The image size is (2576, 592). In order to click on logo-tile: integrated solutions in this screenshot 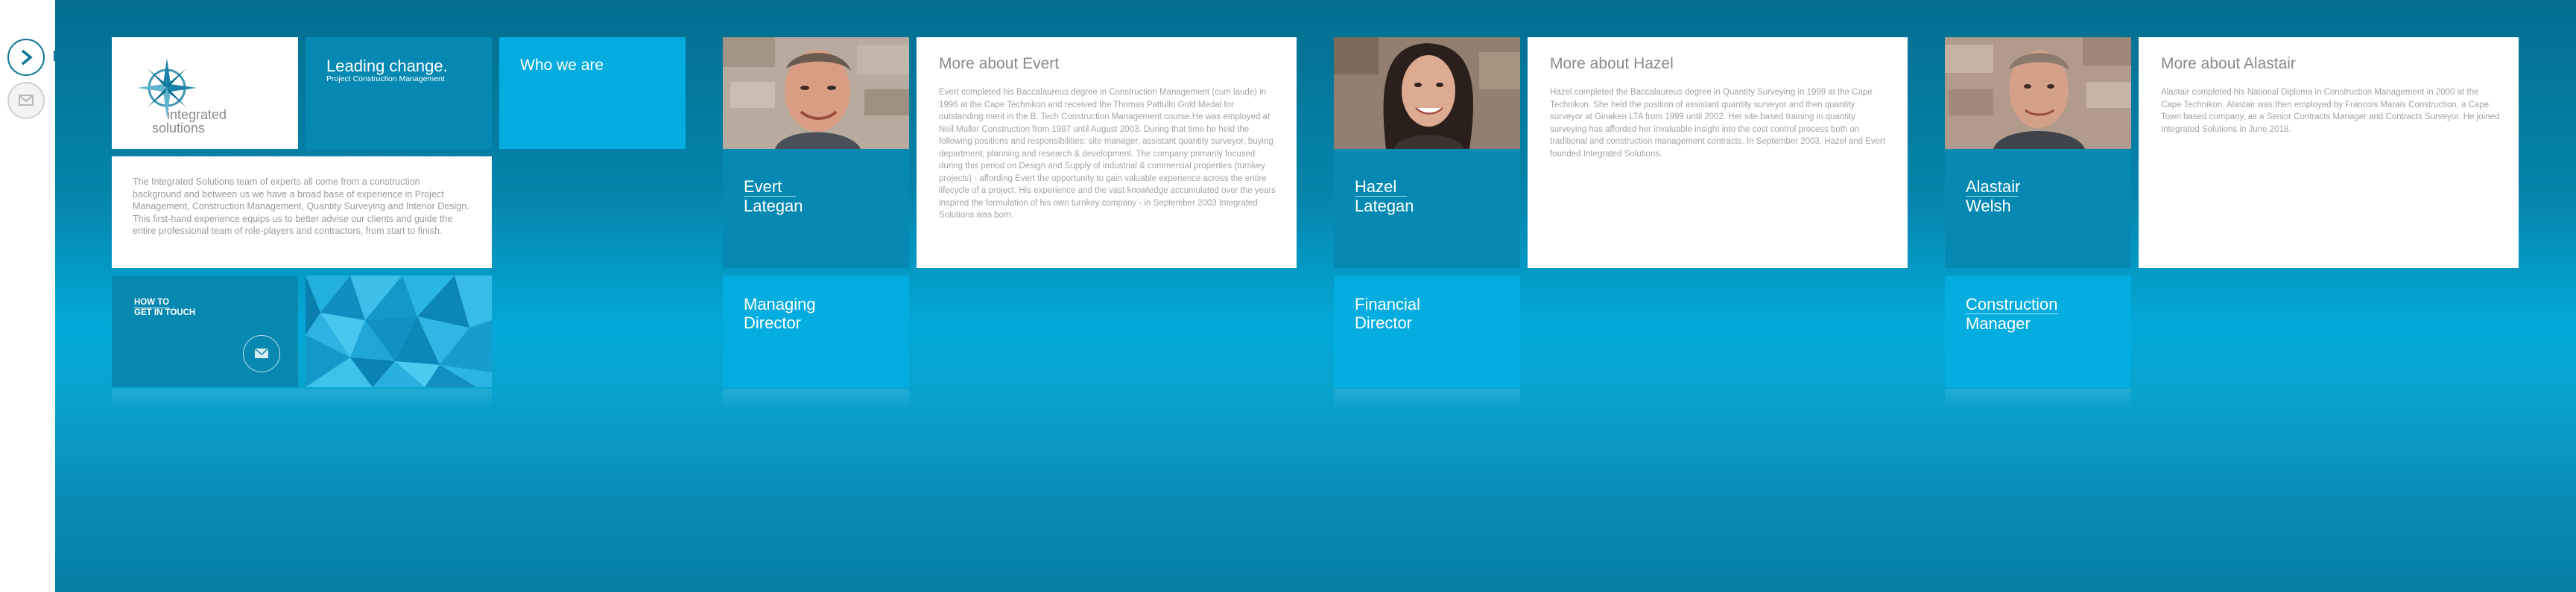, I will do `click(205, 93)`.